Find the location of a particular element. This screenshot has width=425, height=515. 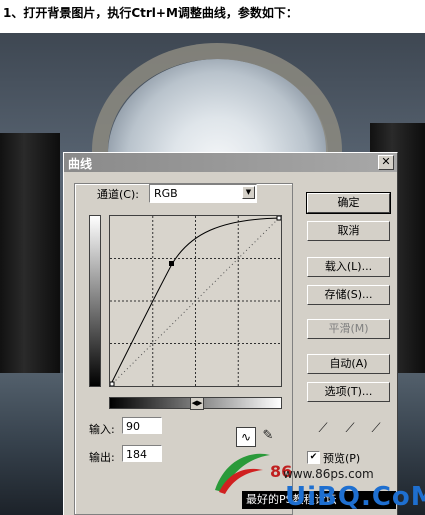

channel-label: 通道(C): is located at coordinates (118, 194).